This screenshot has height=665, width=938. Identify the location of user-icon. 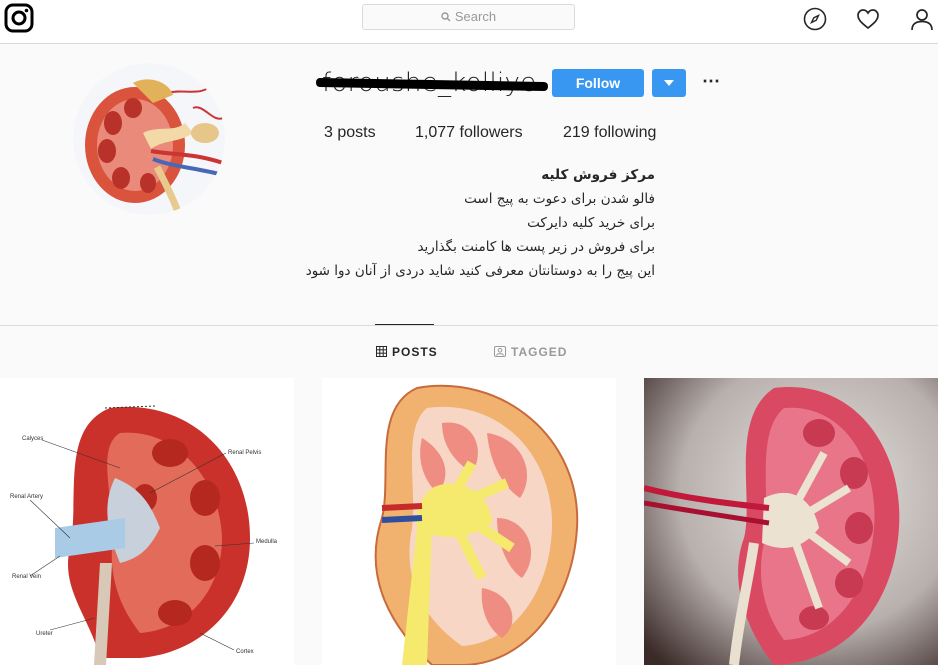
(922, 19).